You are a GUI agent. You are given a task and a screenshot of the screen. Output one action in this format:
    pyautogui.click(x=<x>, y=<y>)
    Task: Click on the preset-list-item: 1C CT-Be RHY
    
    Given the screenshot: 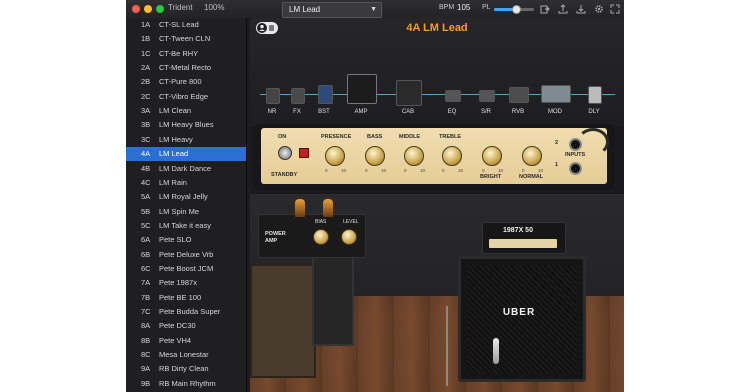 What is the action you would take?
    pyautogui.click(x=186, y=54)
    